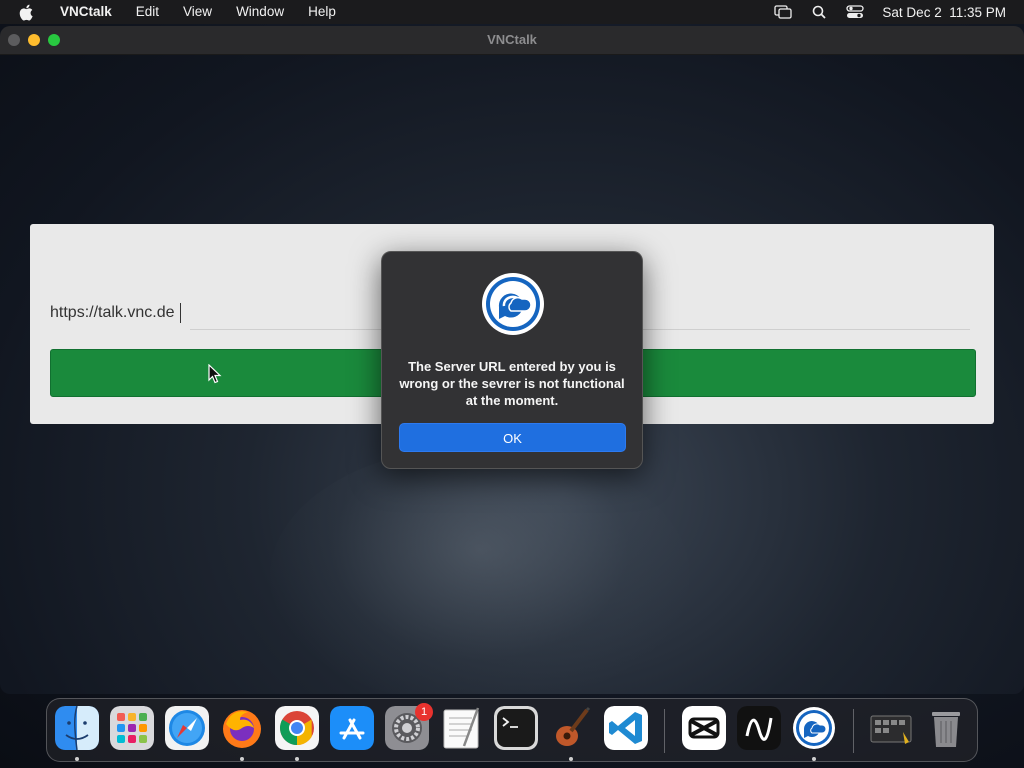 This screenshot has width=1024, height=768. I want to click on settings-notification-badge: 1, so click(424, 712).